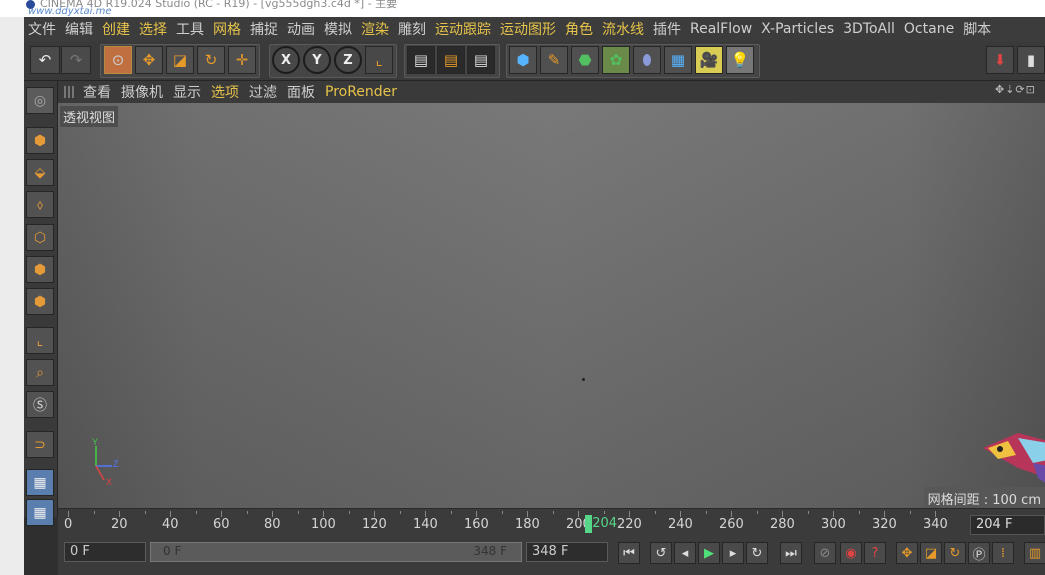  I want to click on play-icon: ▶, so click(709, 553).